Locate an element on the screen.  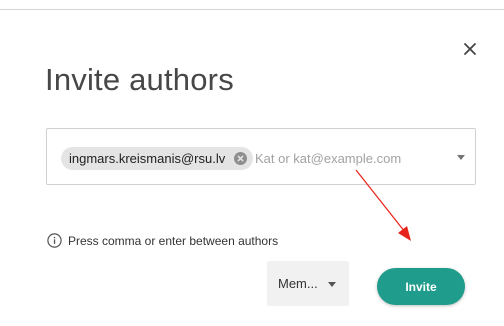
author-chip: ingmars.kreismanis@rsu.lv is located at coordinates (157, 158).